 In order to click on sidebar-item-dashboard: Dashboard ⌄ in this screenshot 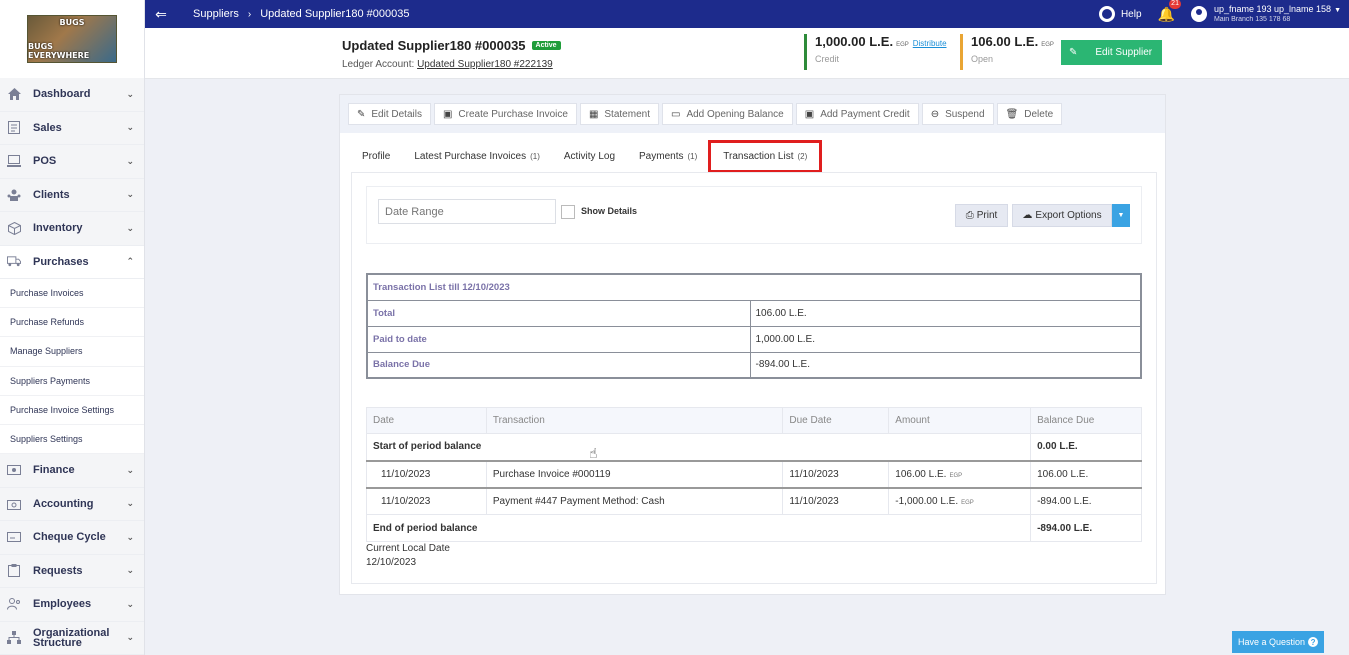, I will do `click(72, 95)`.